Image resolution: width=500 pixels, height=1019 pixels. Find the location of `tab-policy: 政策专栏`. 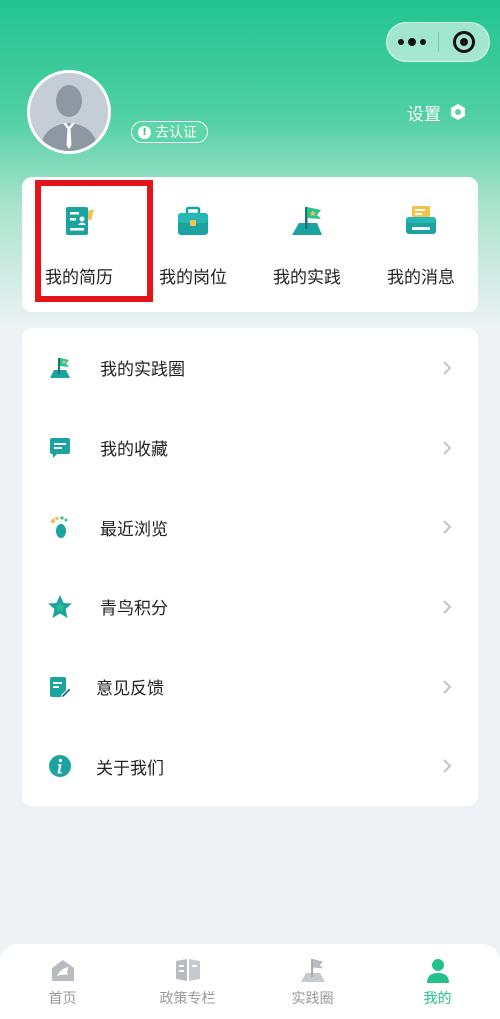

tab-policy: 政策专栏 is located at coordinates (187, 981).